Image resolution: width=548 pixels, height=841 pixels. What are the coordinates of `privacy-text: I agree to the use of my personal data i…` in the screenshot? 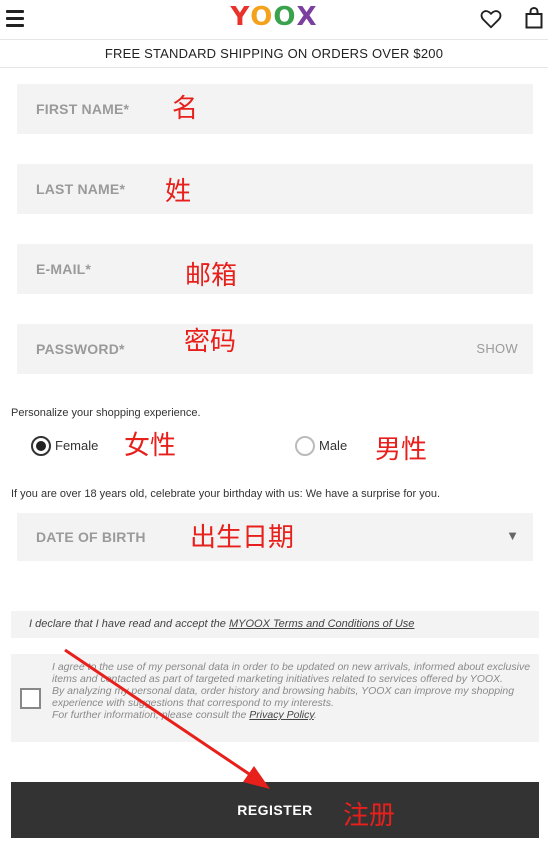 It's located at (293, 691).